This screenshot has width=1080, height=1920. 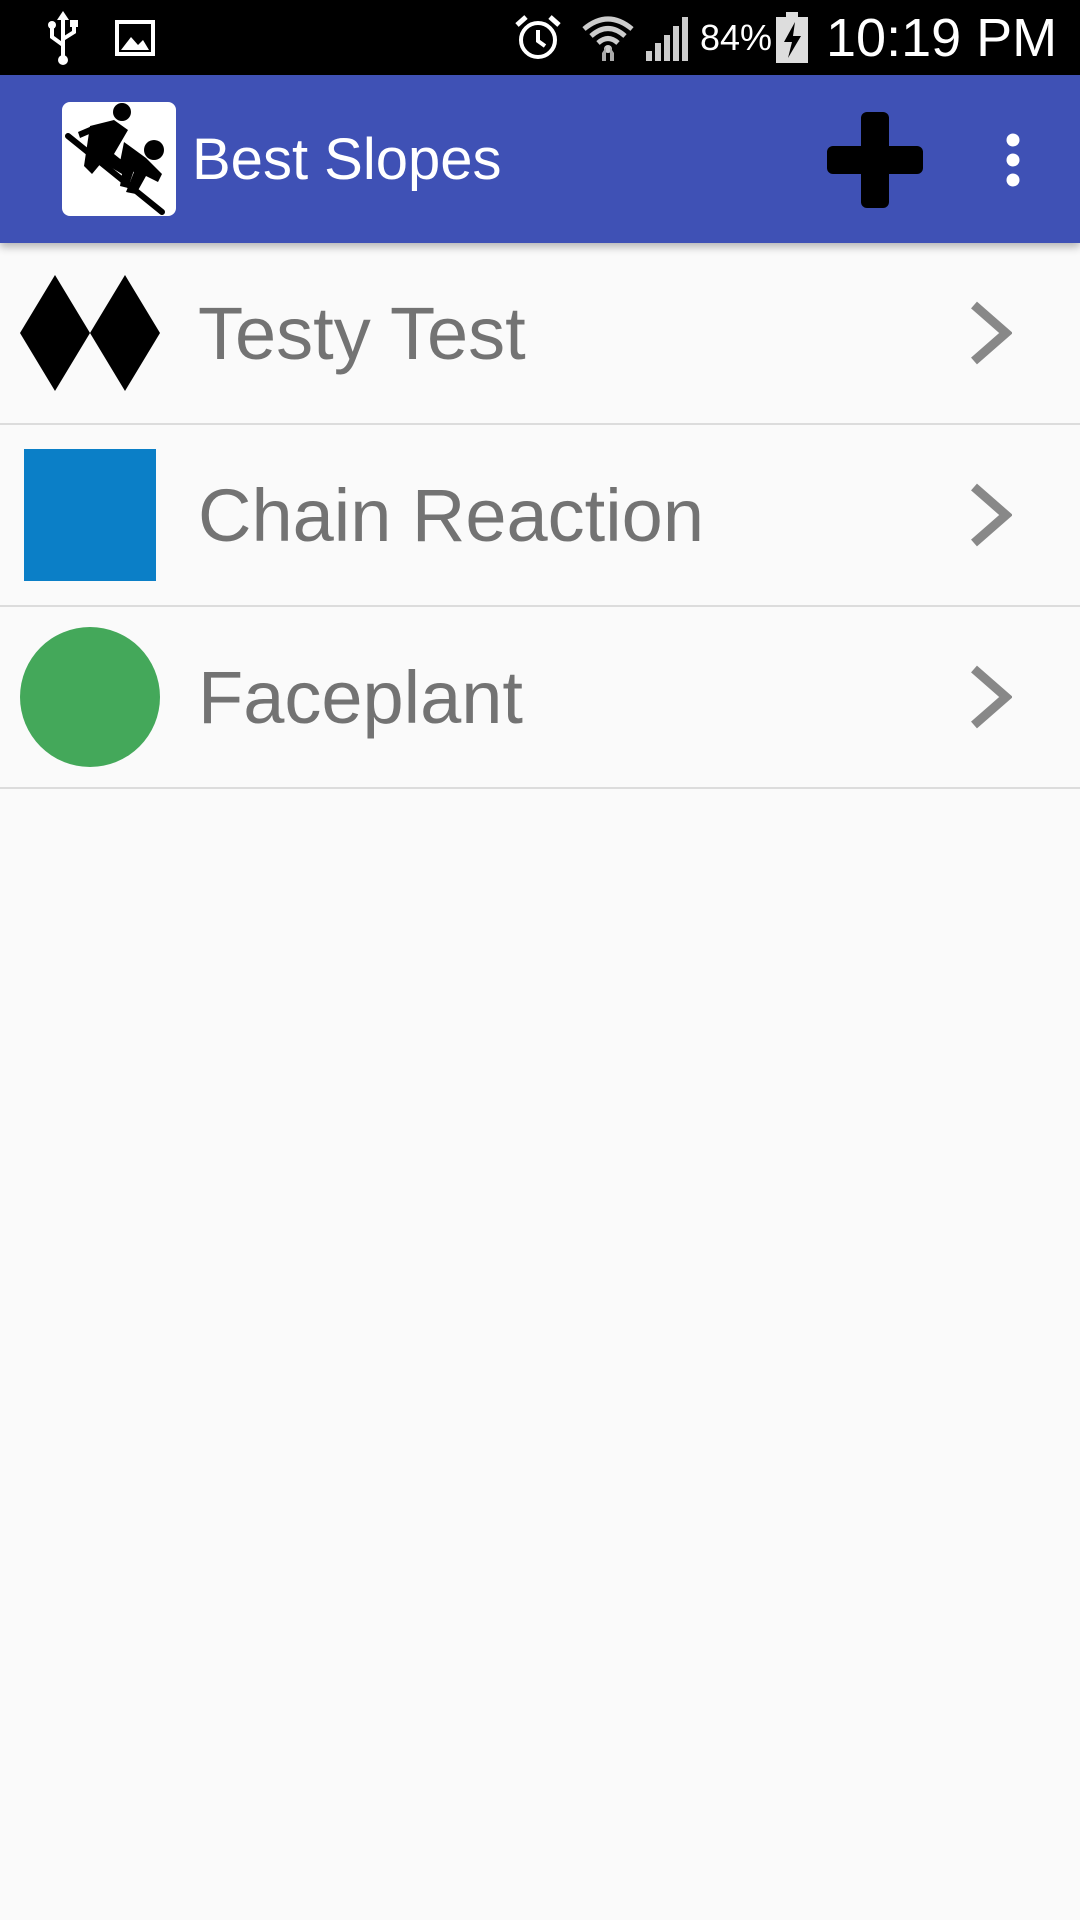 I want to click on list-item: Chain Reaction, so click(x=540, y=516).